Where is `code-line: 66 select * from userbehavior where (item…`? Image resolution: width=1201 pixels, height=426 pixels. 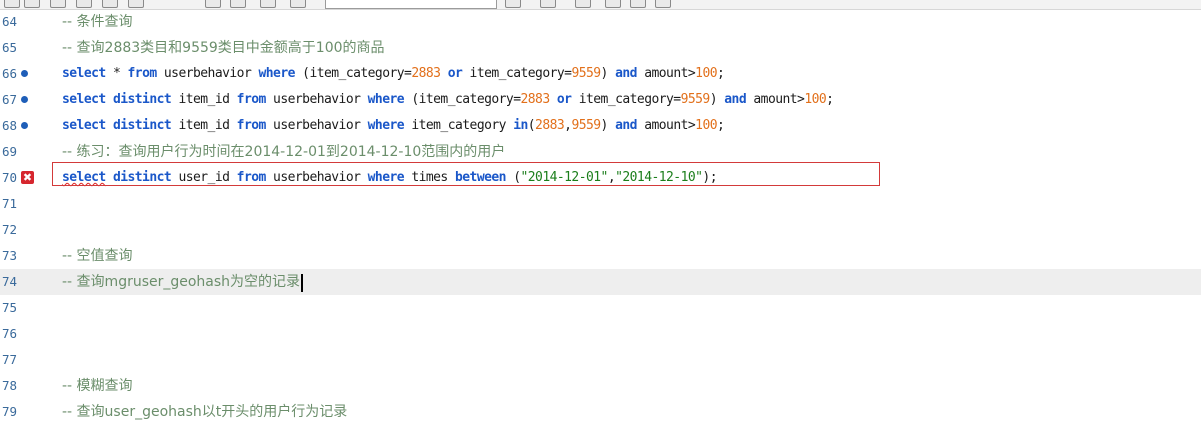 code-line: 66 select * from userbehavior where (item… is located at coordinates (600, 74).